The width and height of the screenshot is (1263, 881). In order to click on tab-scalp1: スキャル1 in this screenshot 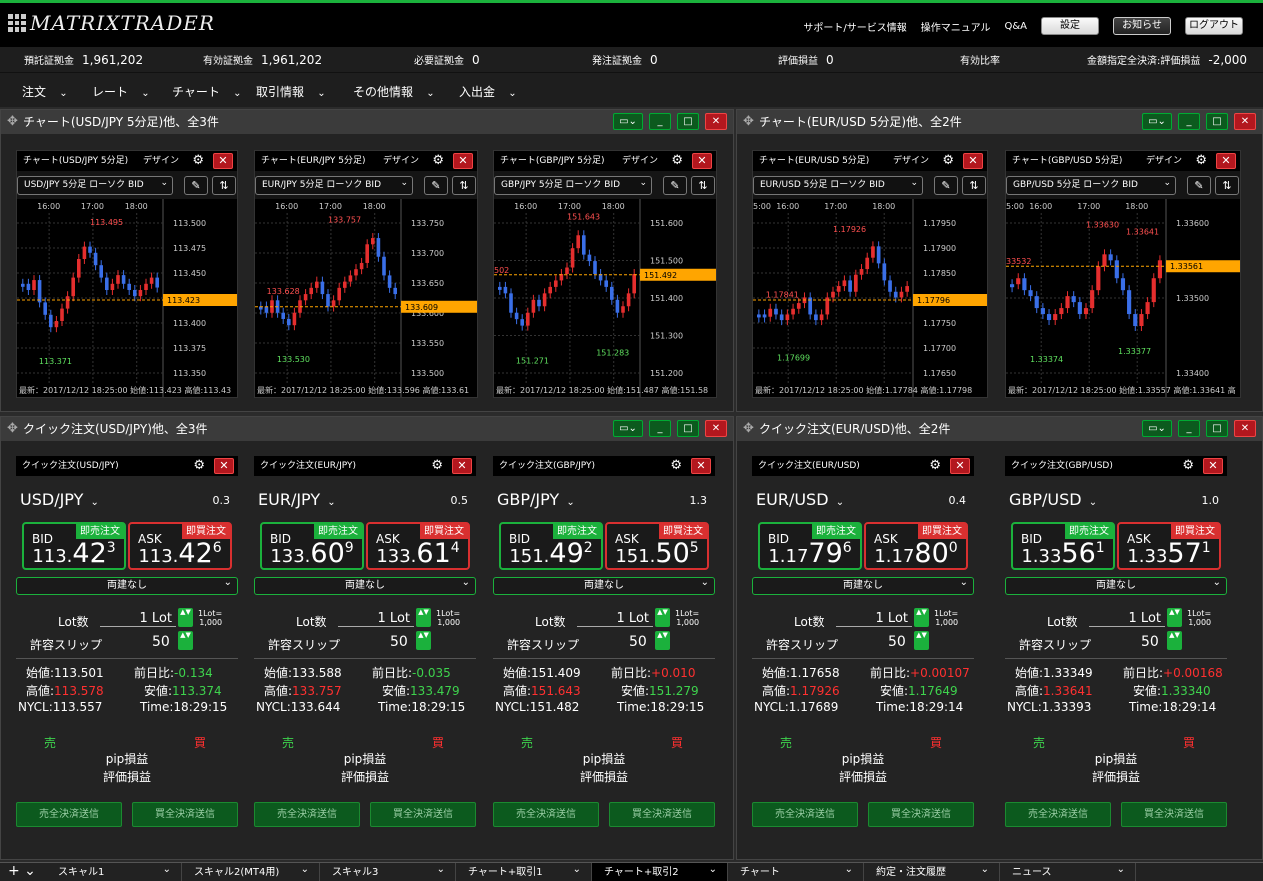, I will do `click(114, 870)`.